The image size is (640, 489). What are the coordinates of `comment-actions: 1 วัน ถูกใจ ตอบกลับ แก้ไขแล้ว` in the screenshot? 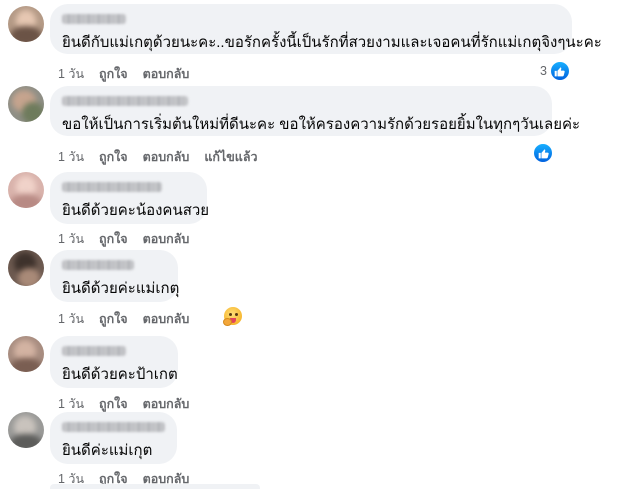 It's located at (165, 157).